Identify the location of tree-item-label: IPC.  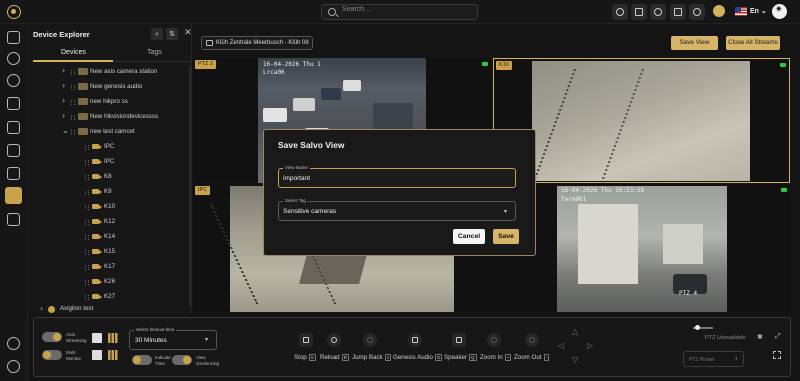
(109, 146).